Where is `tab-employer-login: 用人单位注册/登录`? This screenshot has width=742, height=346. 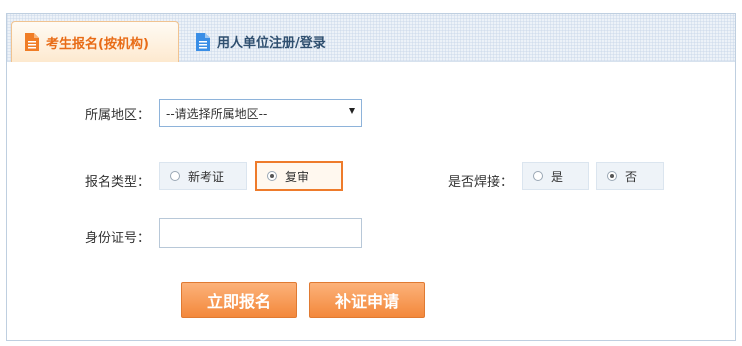 tab-employer-login: 用人单位注册/登录 is located at coordinates (276, 41).